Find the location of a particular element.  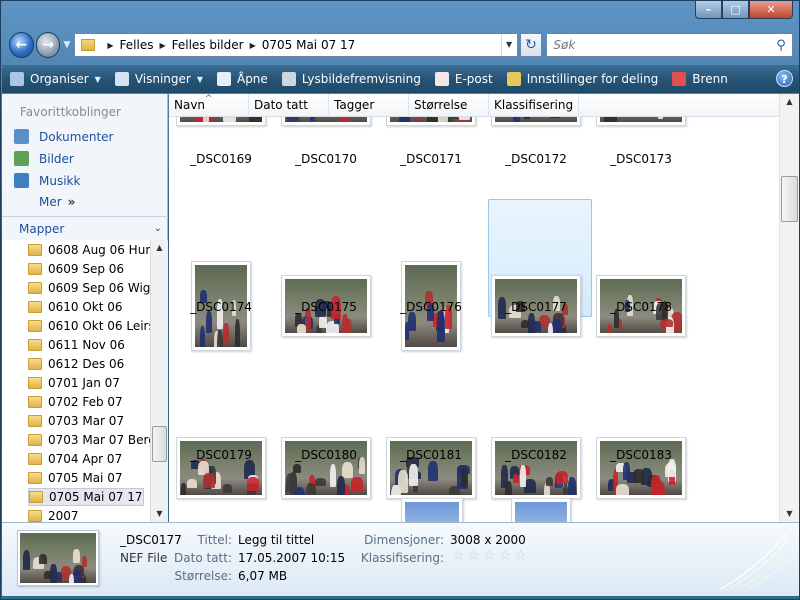

folder-tree-item: 0608 Aug 06 Hund is located at coordinates (89, 250).